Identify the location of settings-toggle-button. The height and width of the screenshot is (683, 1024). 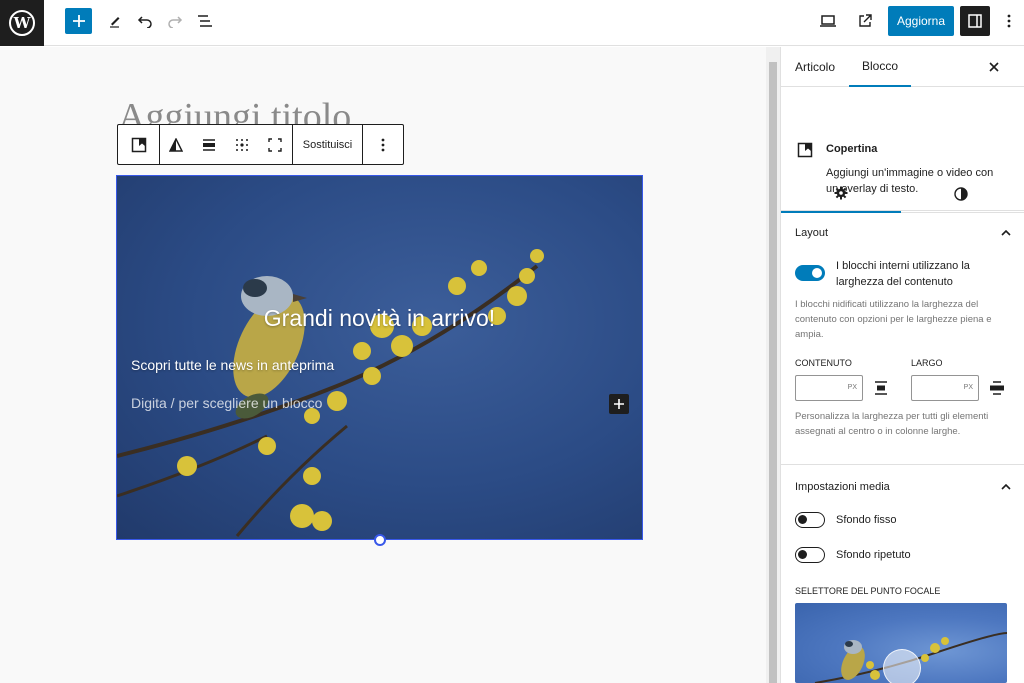
(975, 21).